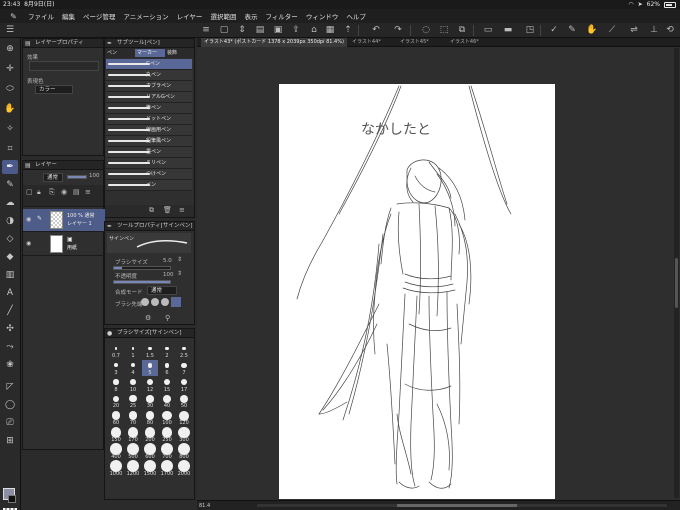 This screenshot has width=680, height=510. I want to click on menu-file: ファイル, so click(41, 16).